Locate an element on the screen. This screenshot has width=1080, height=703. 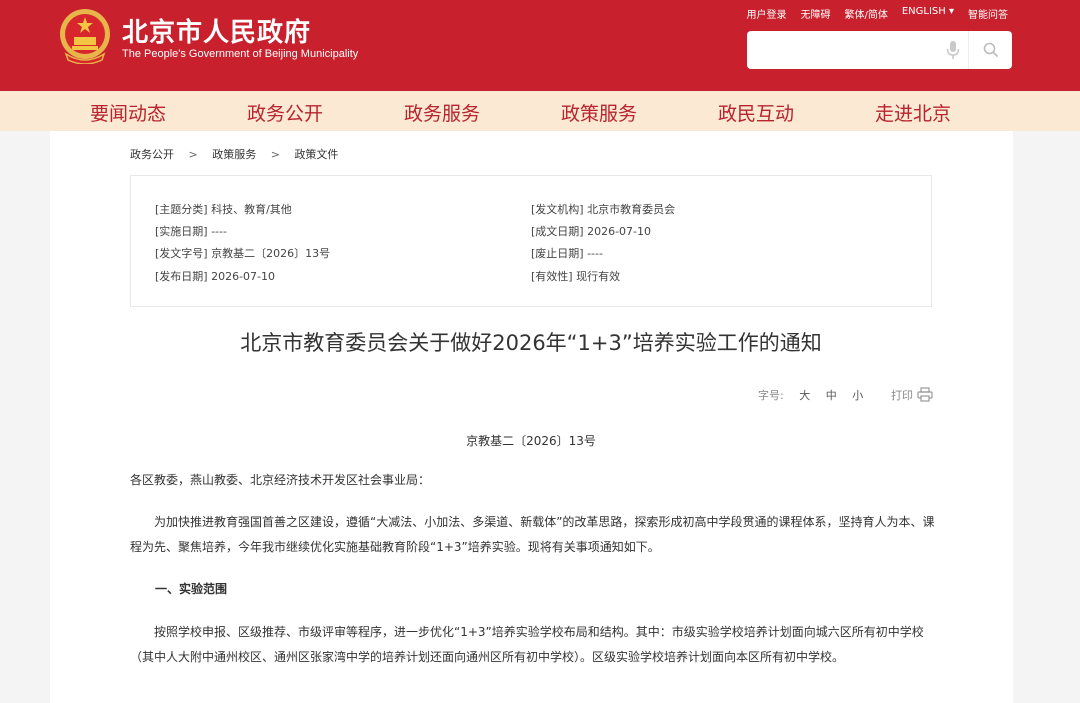
font-medium-button: 中 is located at coordinates (831, 395).